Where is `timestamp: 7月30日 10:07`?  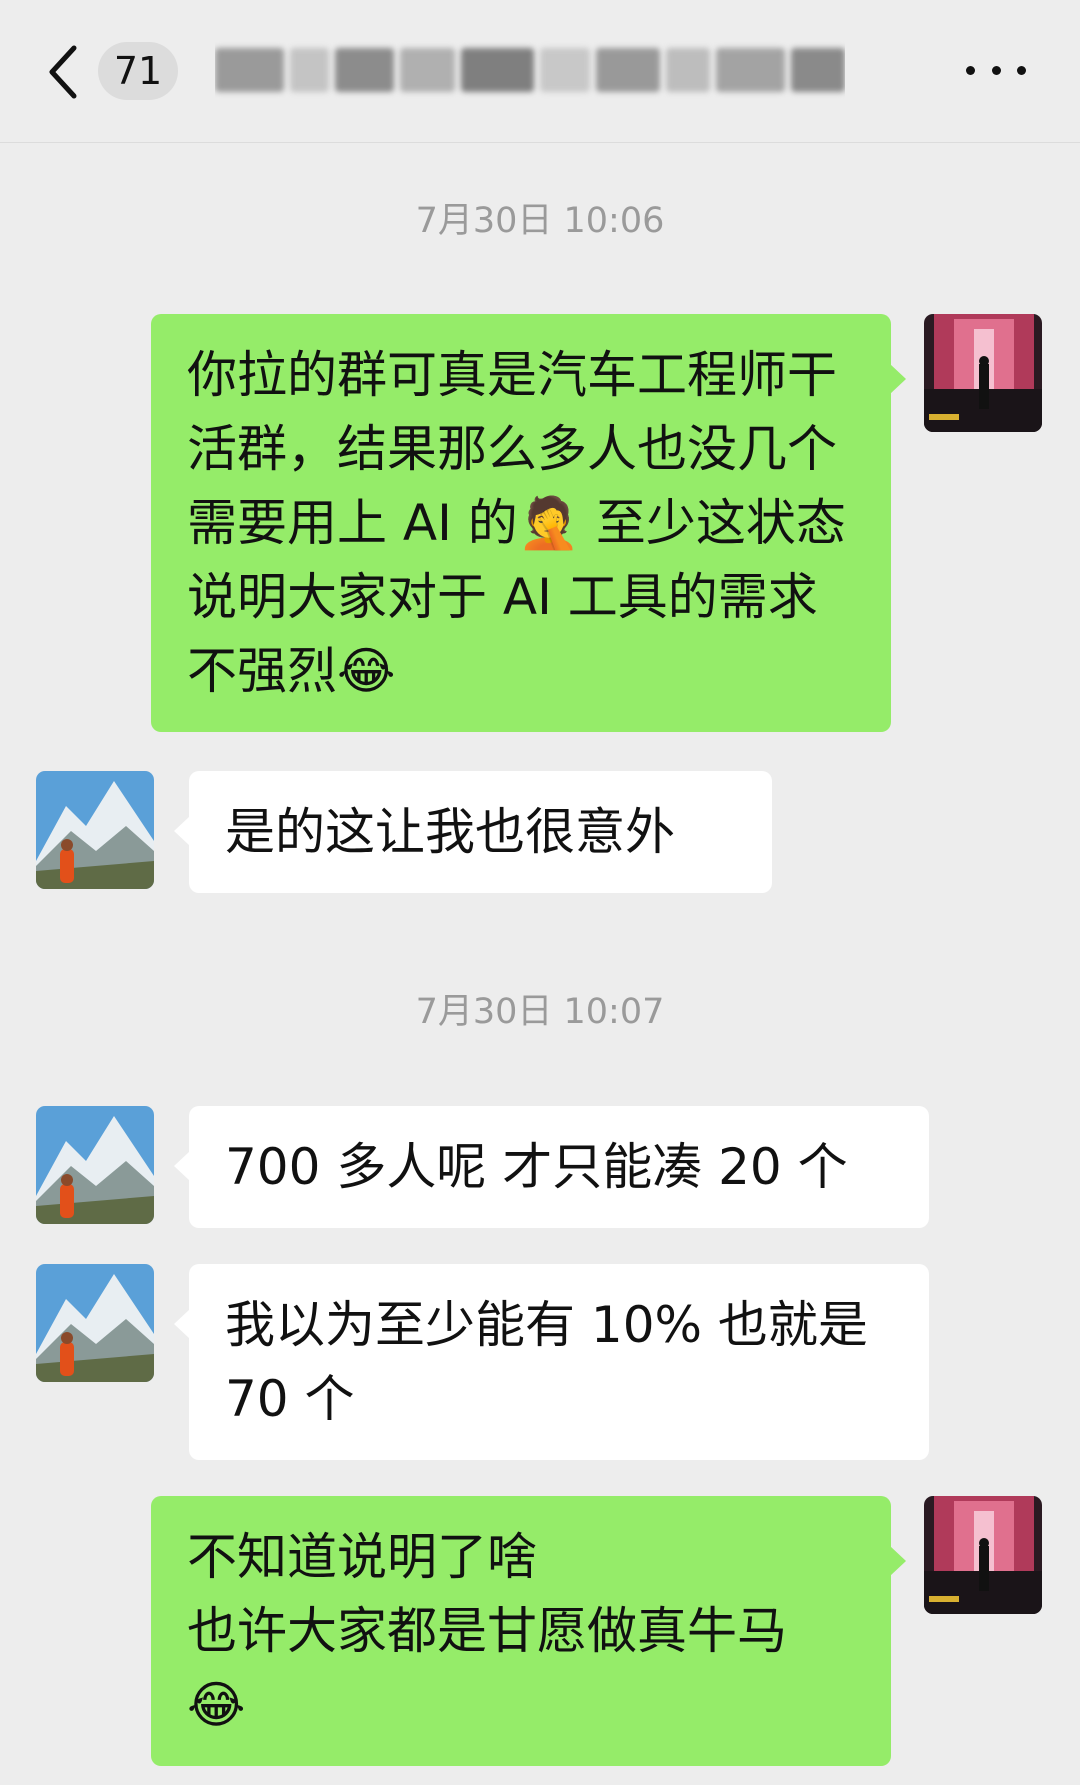
timestamp: 7月30日 10:07 is located at coordinates (540, 1012).